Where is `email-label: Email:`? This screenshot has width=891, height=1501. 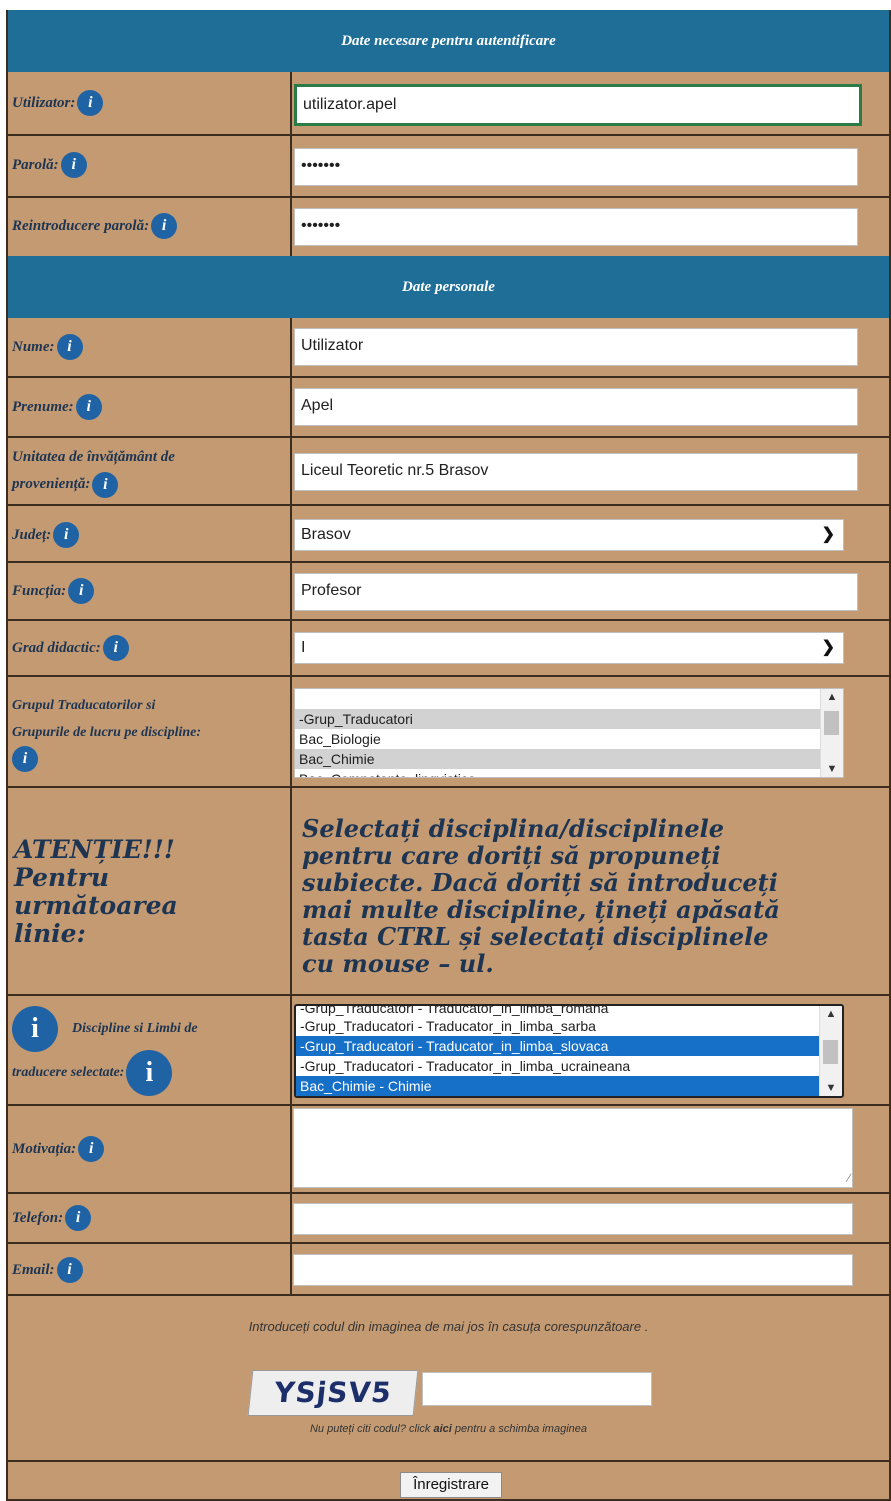
email-label: Email: is located at coordinates (33, 1269).